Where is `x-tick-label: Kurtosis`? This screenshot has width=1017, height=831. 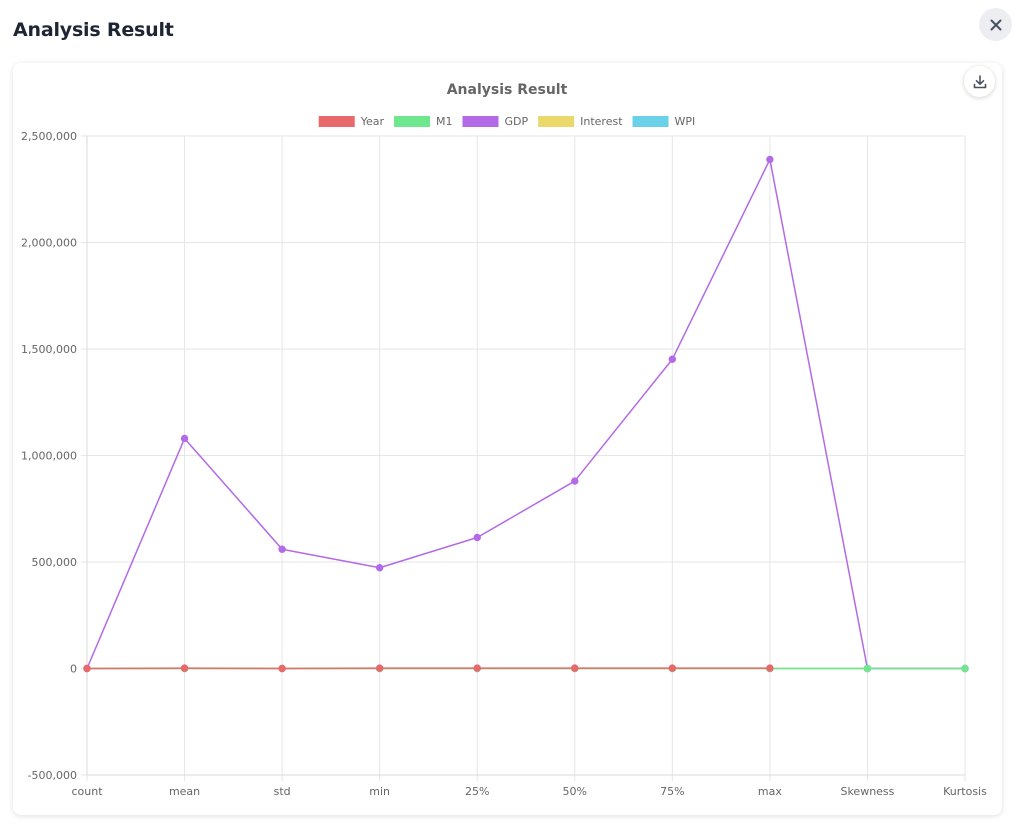
x-tick-label: Kurtosis is located at coordinates (965, 791).